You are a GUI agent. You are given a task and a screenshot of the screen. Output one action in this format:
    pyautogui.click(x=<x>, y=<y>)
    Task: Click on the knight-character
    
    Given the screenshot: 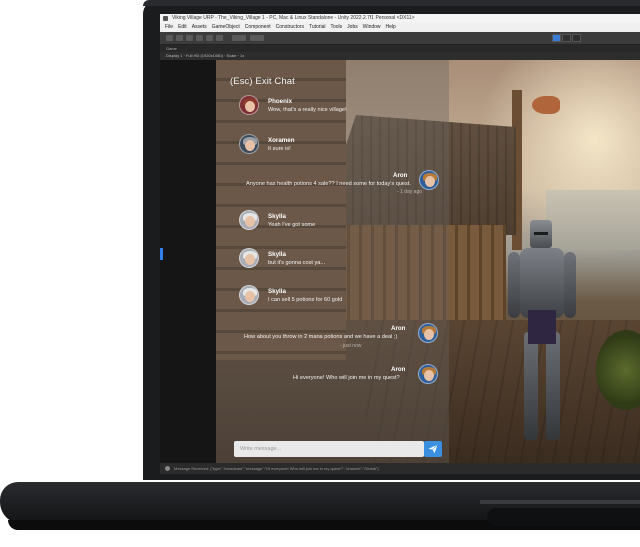 What is the action you would take?
    pyautogui.click(x=542, y=335)
    